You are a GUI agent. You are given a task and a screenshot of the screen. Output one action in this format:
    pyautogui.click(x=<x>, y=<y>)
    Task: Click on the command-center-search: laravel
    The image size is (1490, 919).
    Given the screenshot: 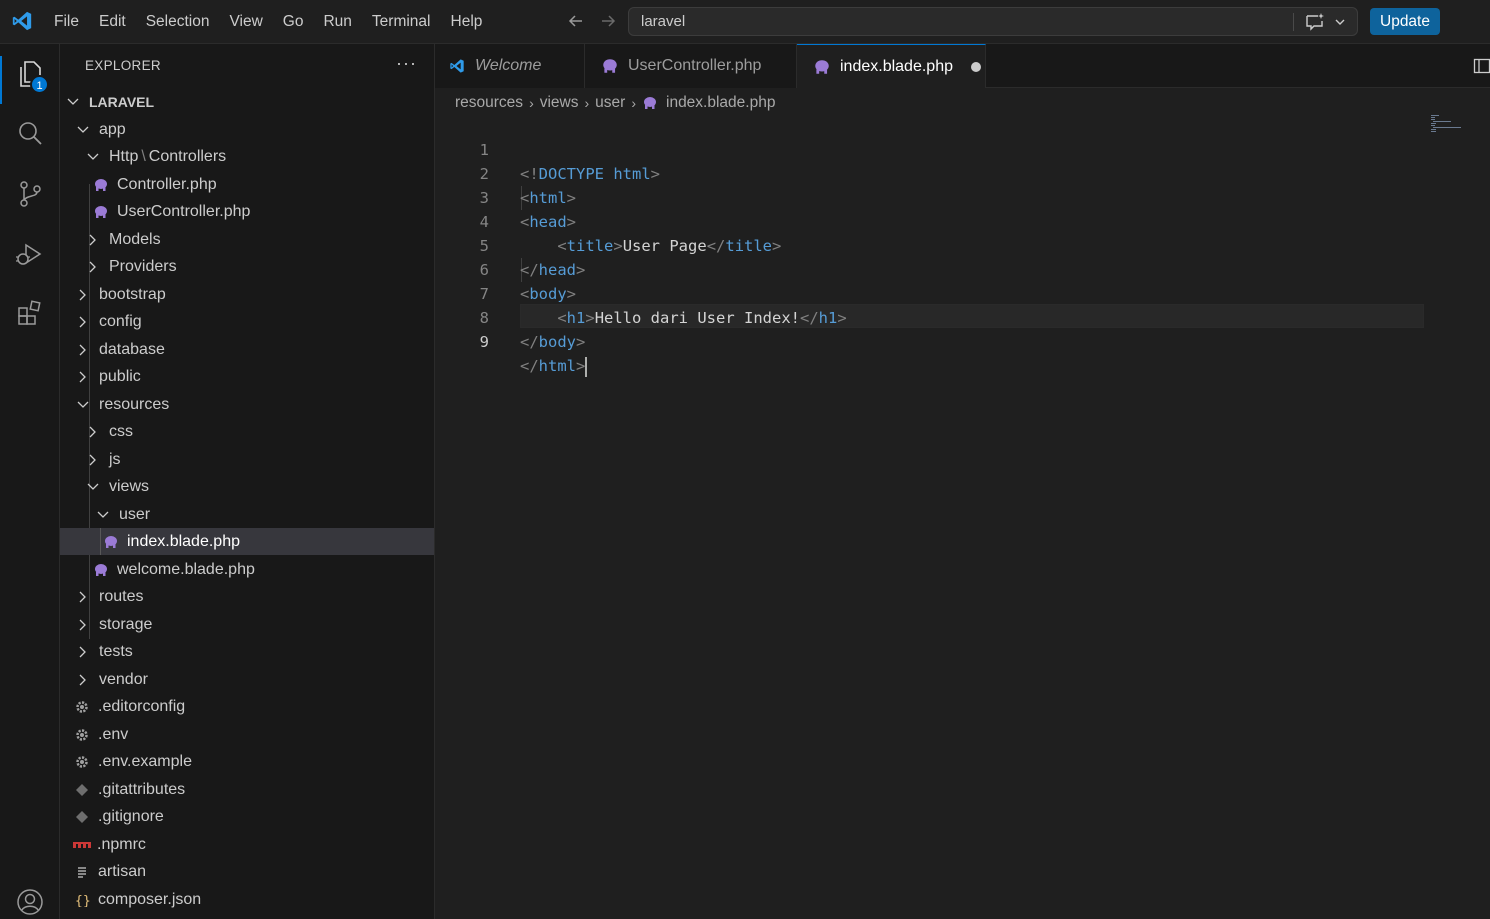 What is the action you would take?
    pyautogui.click(x=993, y=21)
    